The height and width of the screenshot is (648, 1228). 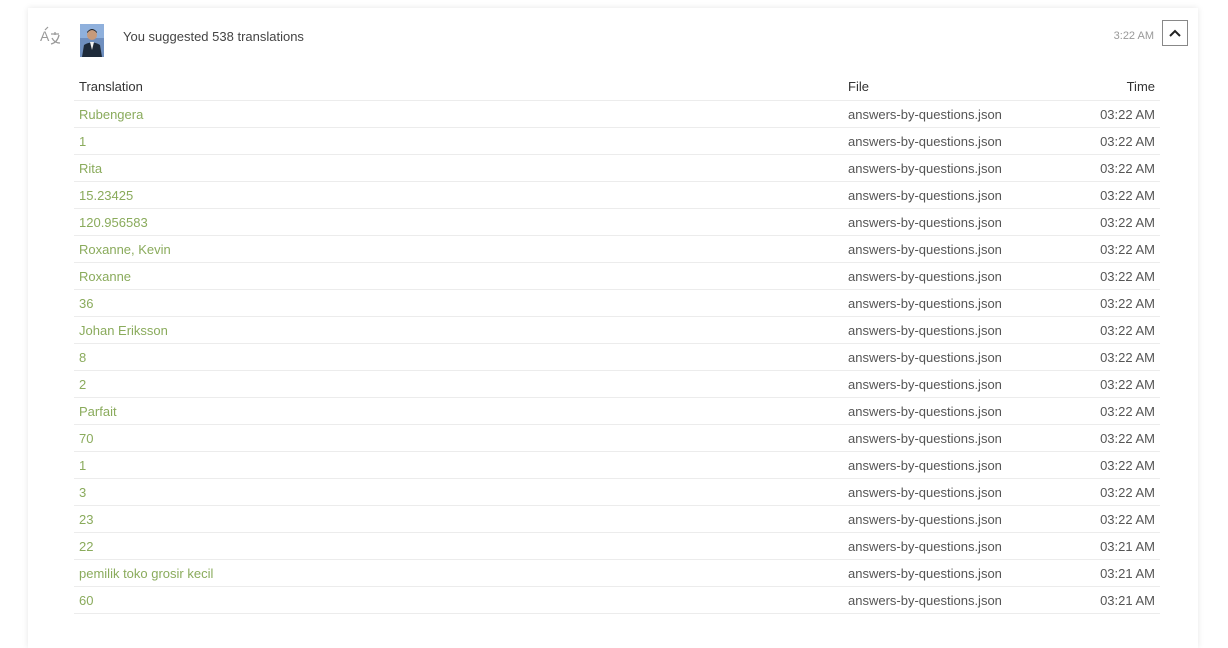 I want to click on translation-link: 22, so click(x=86, y=546).